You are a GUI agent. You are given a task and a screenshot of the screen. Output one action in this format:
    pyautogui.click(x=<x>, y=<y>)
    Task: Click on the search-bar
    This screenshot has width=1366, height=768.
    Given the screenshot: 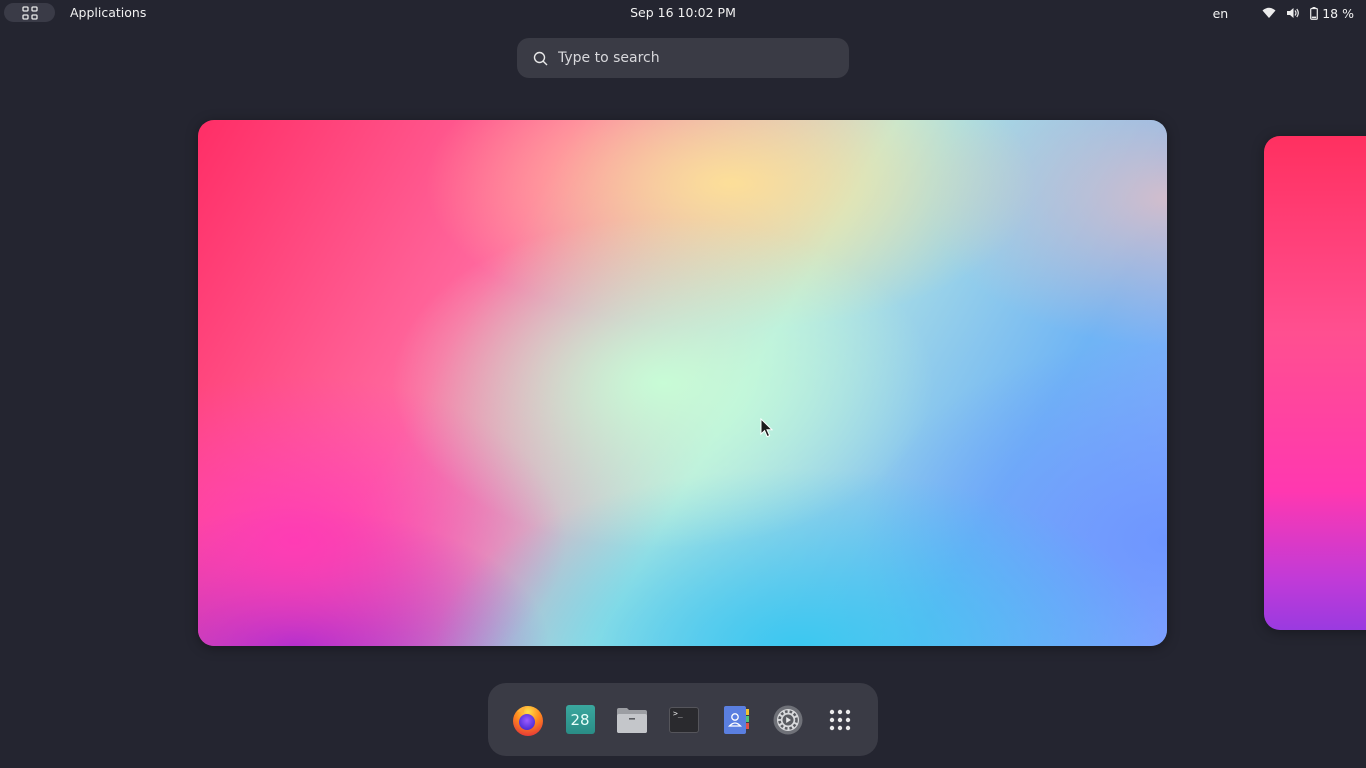 What is the action you would take?
    pyautogui.click(x=683, y=58)
    